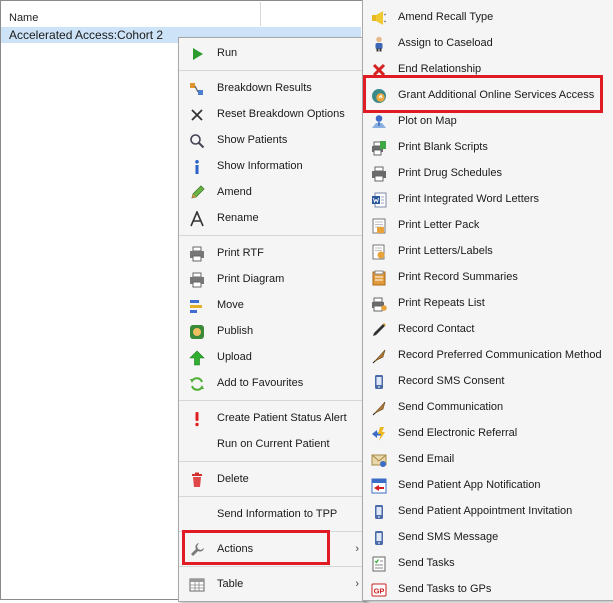  Describe the element at coordinates (197, 384) in the screenshot. I see `refresh-favourite-icon` at that location.